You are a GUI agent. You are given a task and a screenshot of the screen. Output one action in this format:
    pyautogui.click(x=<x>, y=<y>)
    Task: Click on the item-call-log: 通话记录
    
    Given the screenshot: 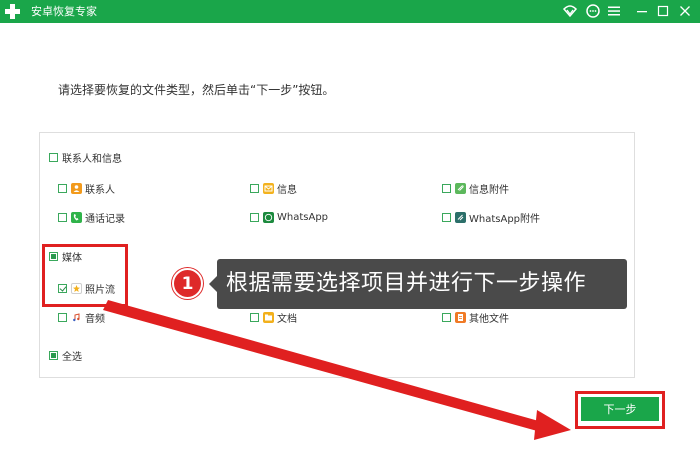 What is the action you would take?
    pyautogui.click(x=91, y=217)
    